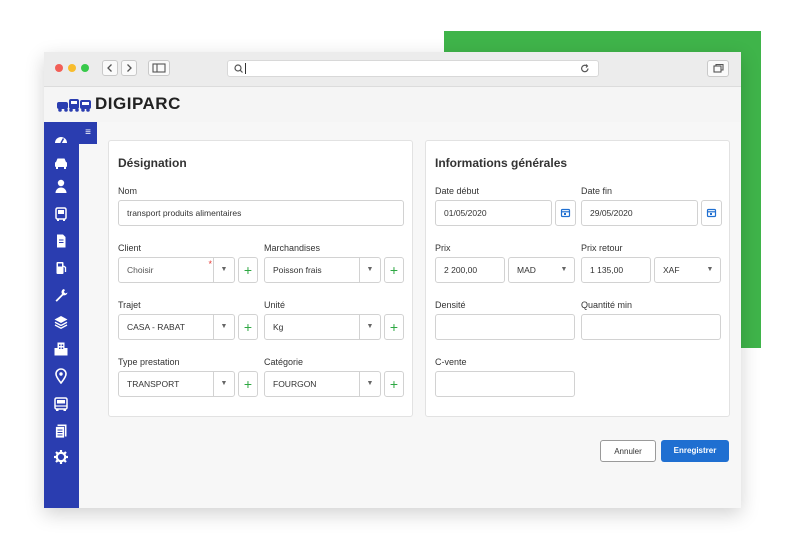 The height and width of the screenshot is (560, 785). What do you see at coordinates (61, 349) in the screenshot?
I see `building-icon` at bounding box center [61, 349].